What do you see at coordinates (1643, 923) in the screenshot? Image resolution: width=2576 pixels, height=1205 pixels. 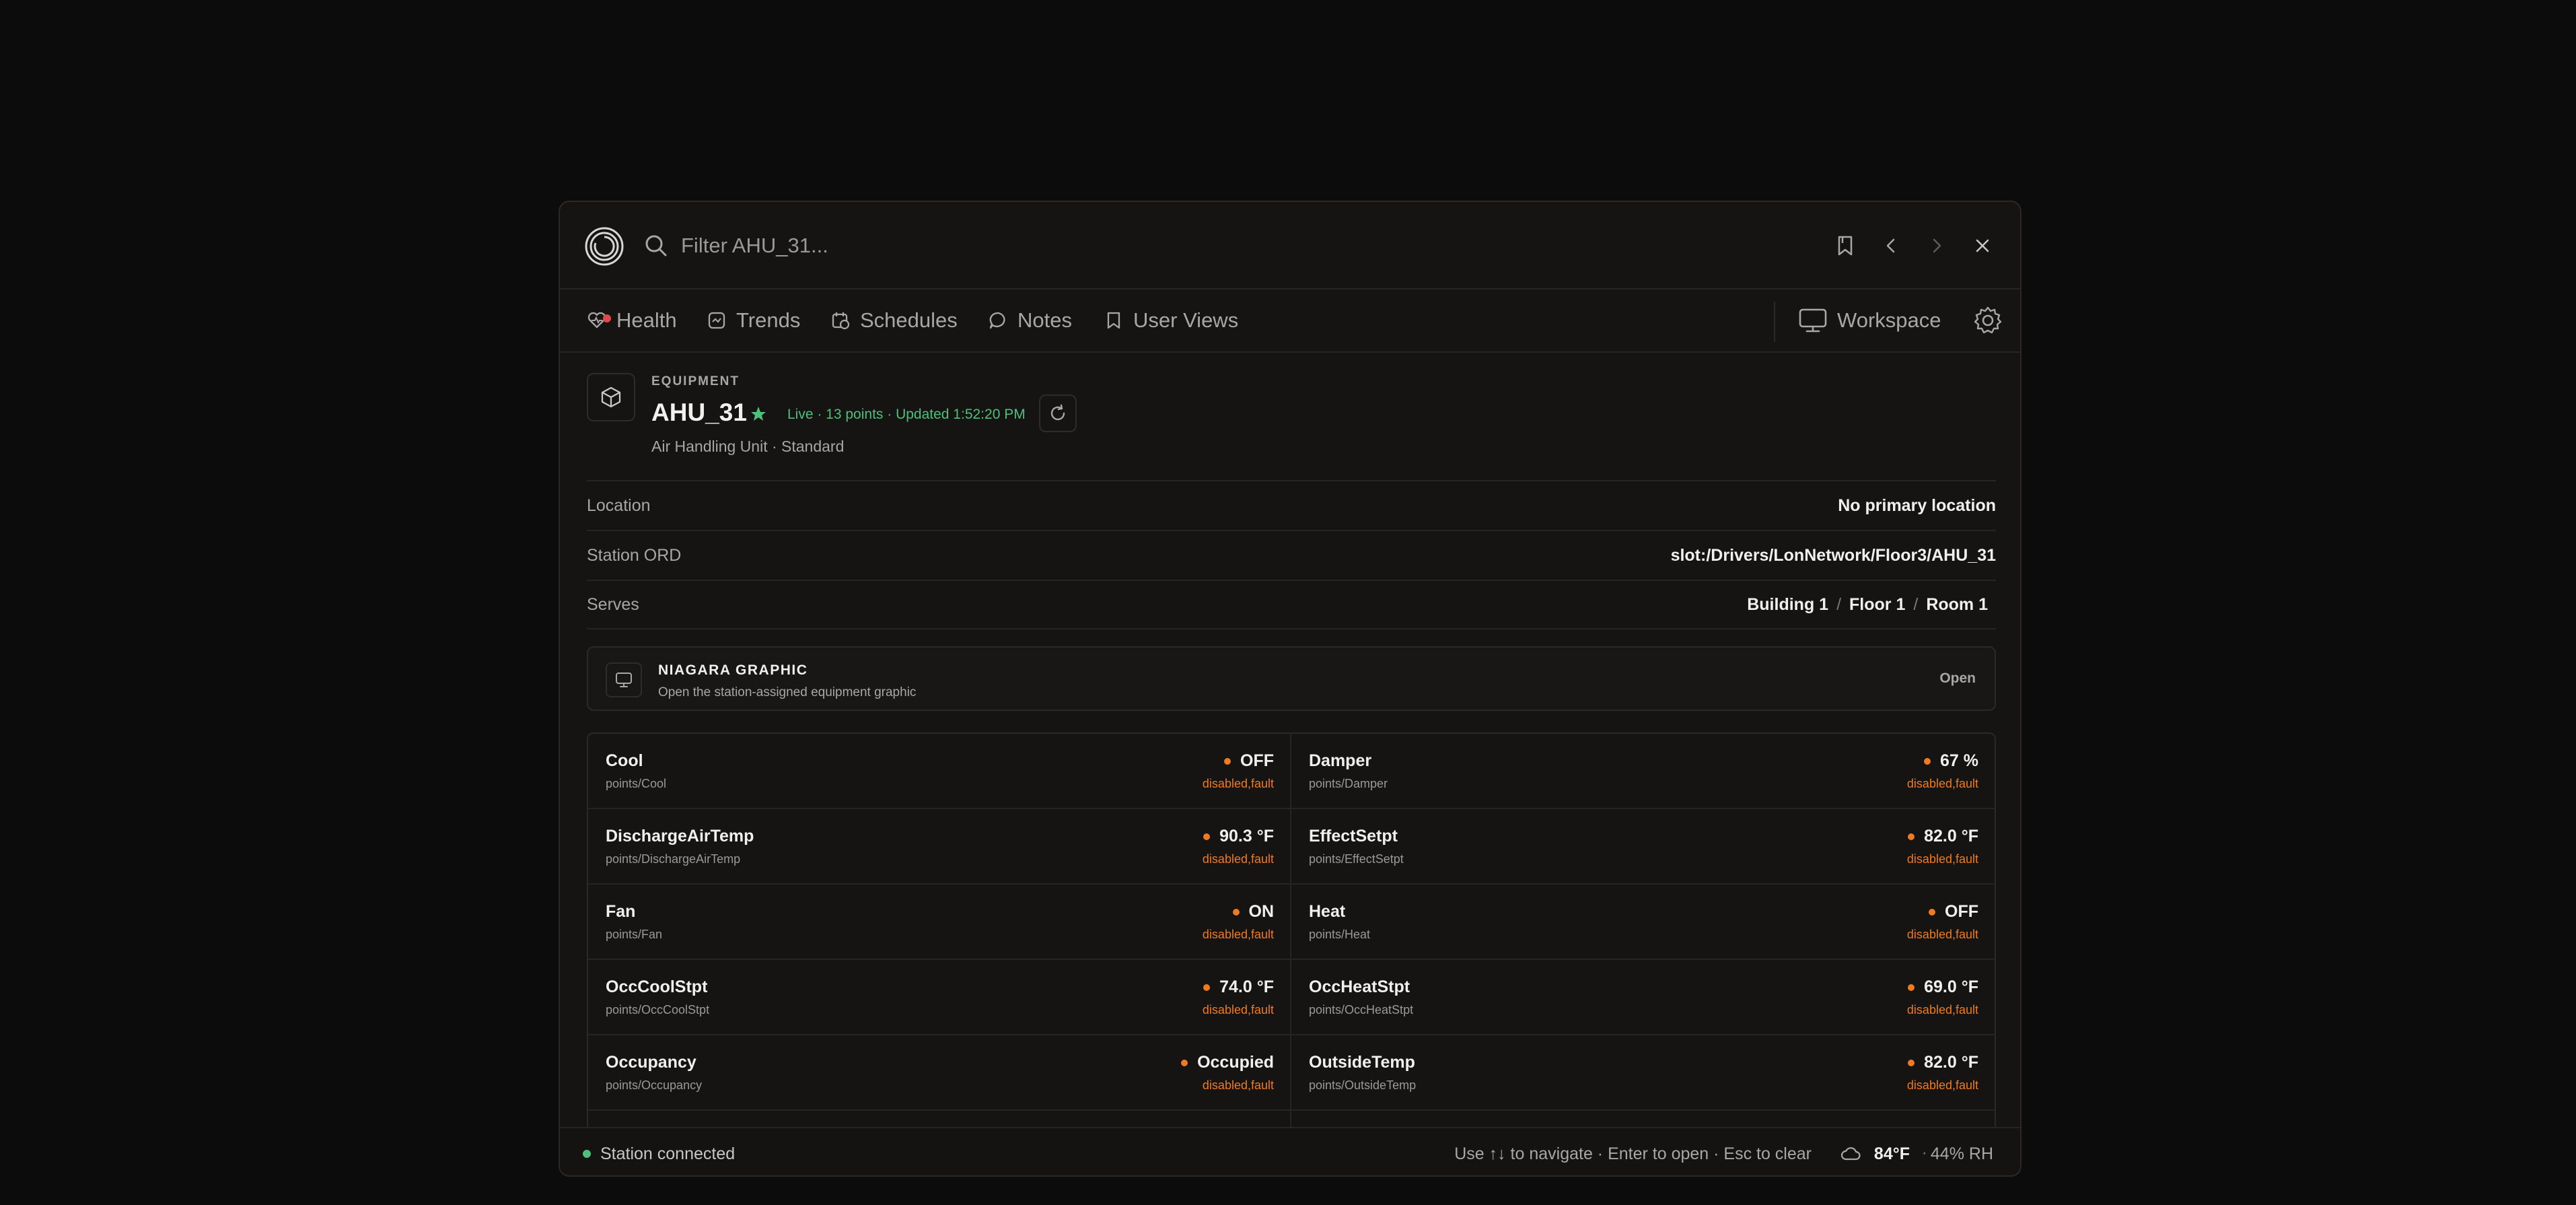 I see `point-tile: Heat points/Heat OFF disabled,fault` at bounding box center [1643, 923].